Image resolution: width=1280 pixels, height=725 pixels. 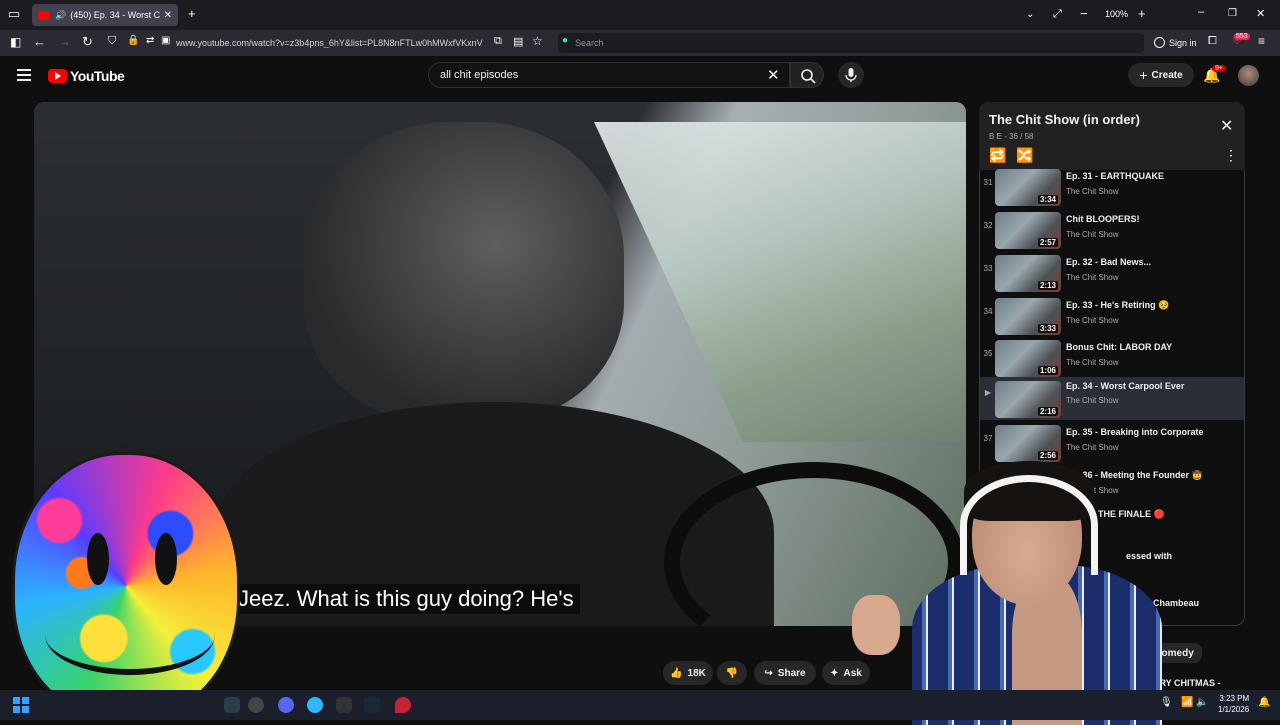 What do you see at coordinates (768, 673) in the screenshot?
I see `share-icon: ↪` at bounding box center [768, 673].